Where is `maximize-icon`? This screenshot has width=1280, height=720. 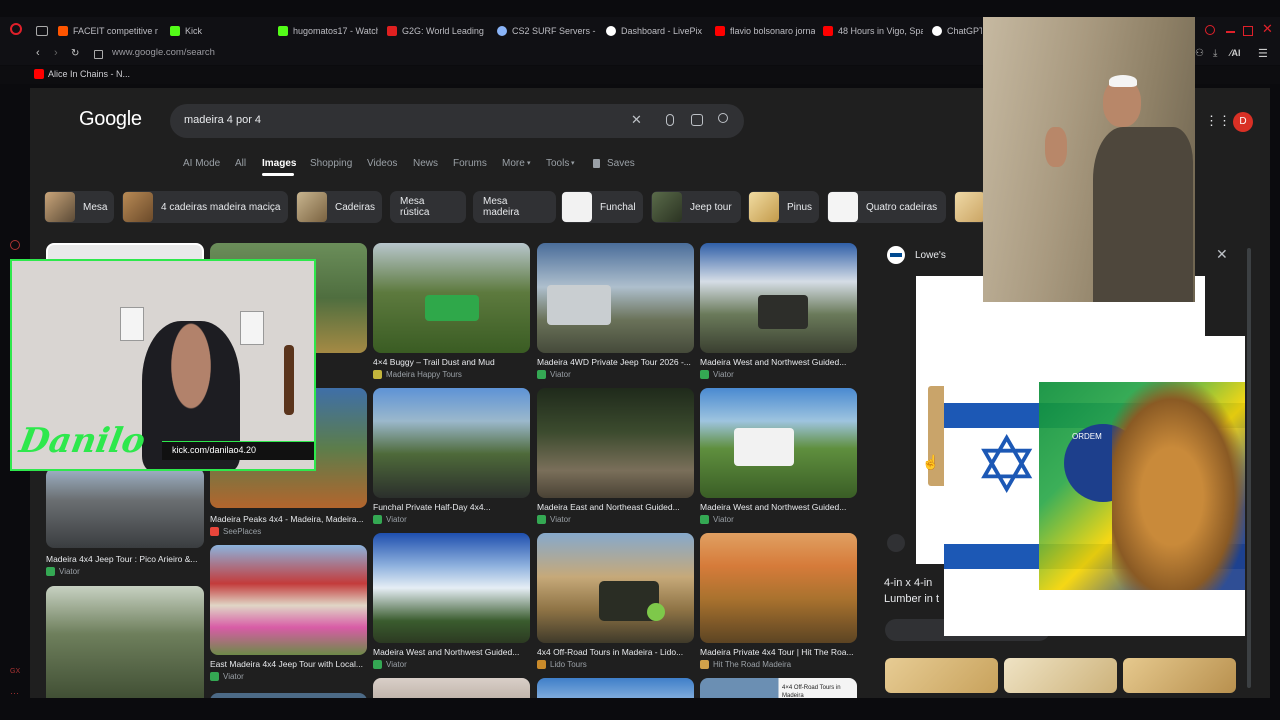 maximize-icon is located at coordinates (1248, 31).